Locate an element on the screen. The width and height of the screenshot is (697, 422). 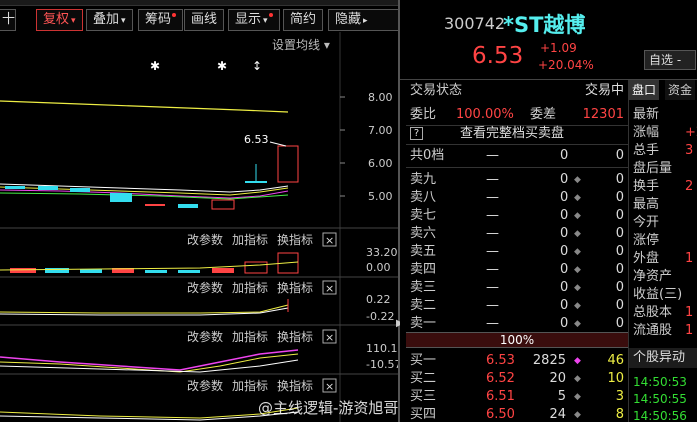
hide-button: 隐藏 ▸ is located at coordinates (364, 20).